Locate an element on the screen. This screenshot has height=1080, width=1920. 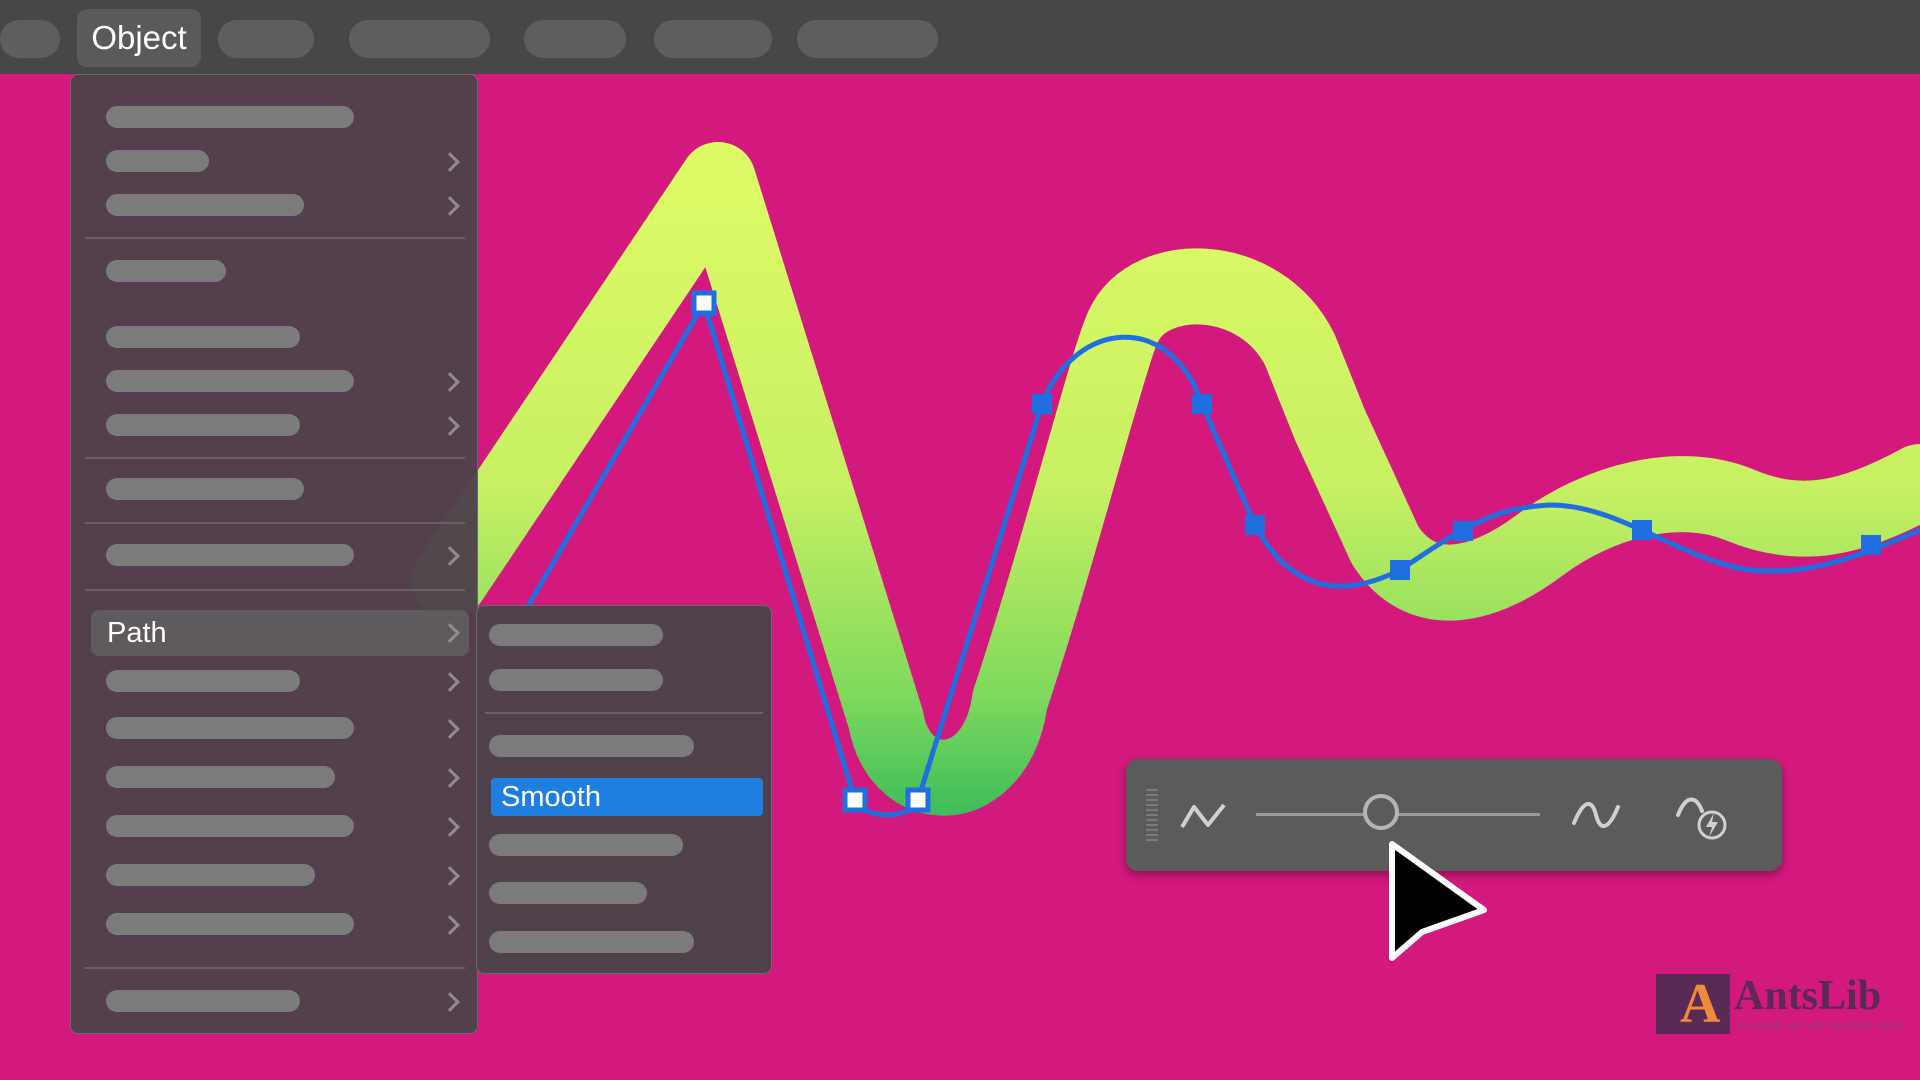
path-submenu: Smooth is located at coordinates (624, 789).